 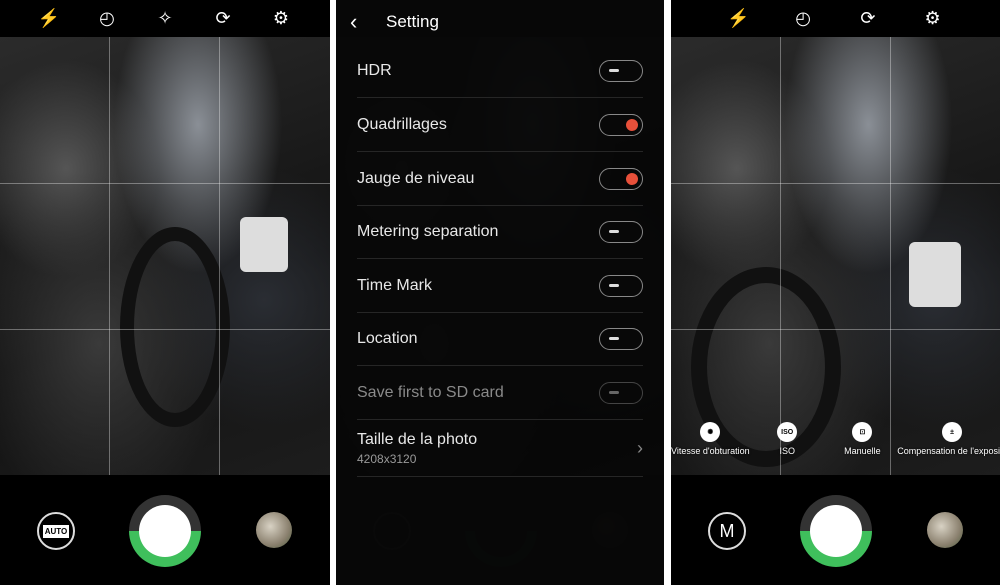 What do you see at coordinates (428, 231) in the screenshot?
I see `setting-label: Metering separation` at bounding box center [428, 231].